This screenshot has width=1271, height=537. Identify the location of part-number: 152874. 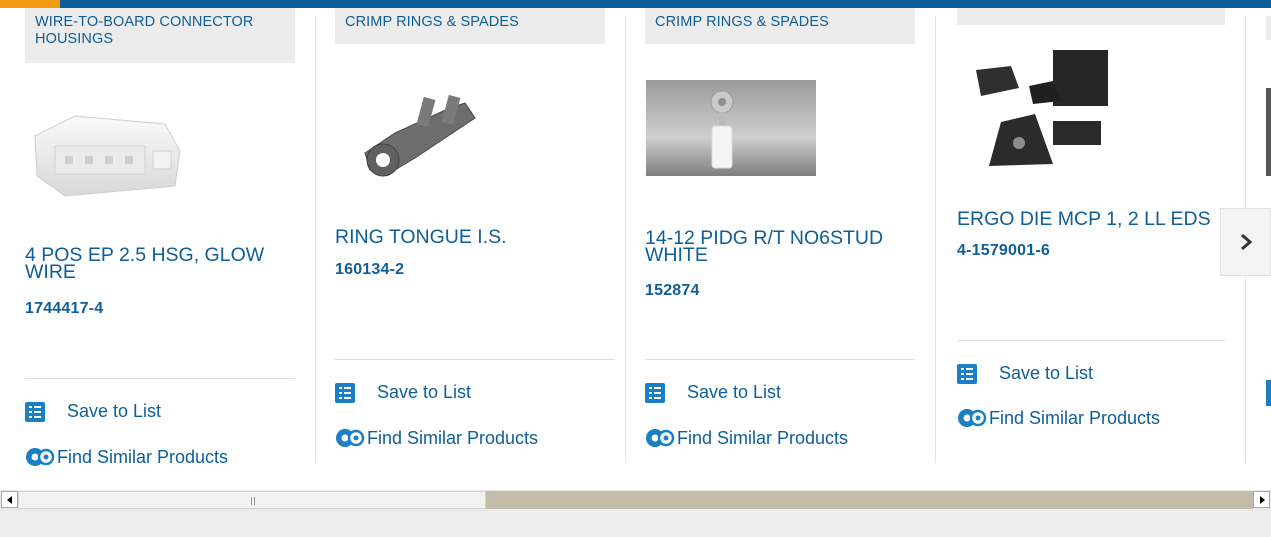
(672, 291).